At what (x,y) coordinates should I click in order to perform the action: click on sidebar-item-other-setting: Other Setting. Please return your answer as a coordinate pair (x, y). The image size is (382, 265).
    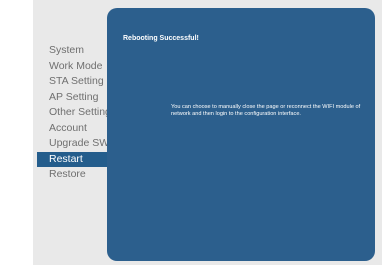
    Looking at the image, I should click on (74, 113).